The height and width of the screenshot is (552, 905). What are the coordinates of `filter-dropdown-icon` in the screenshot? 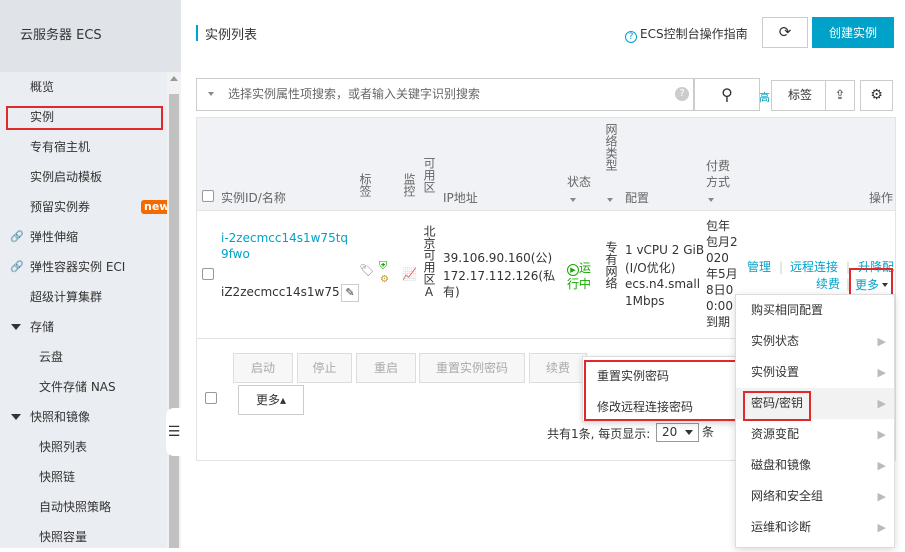 It's located at (211, 94).